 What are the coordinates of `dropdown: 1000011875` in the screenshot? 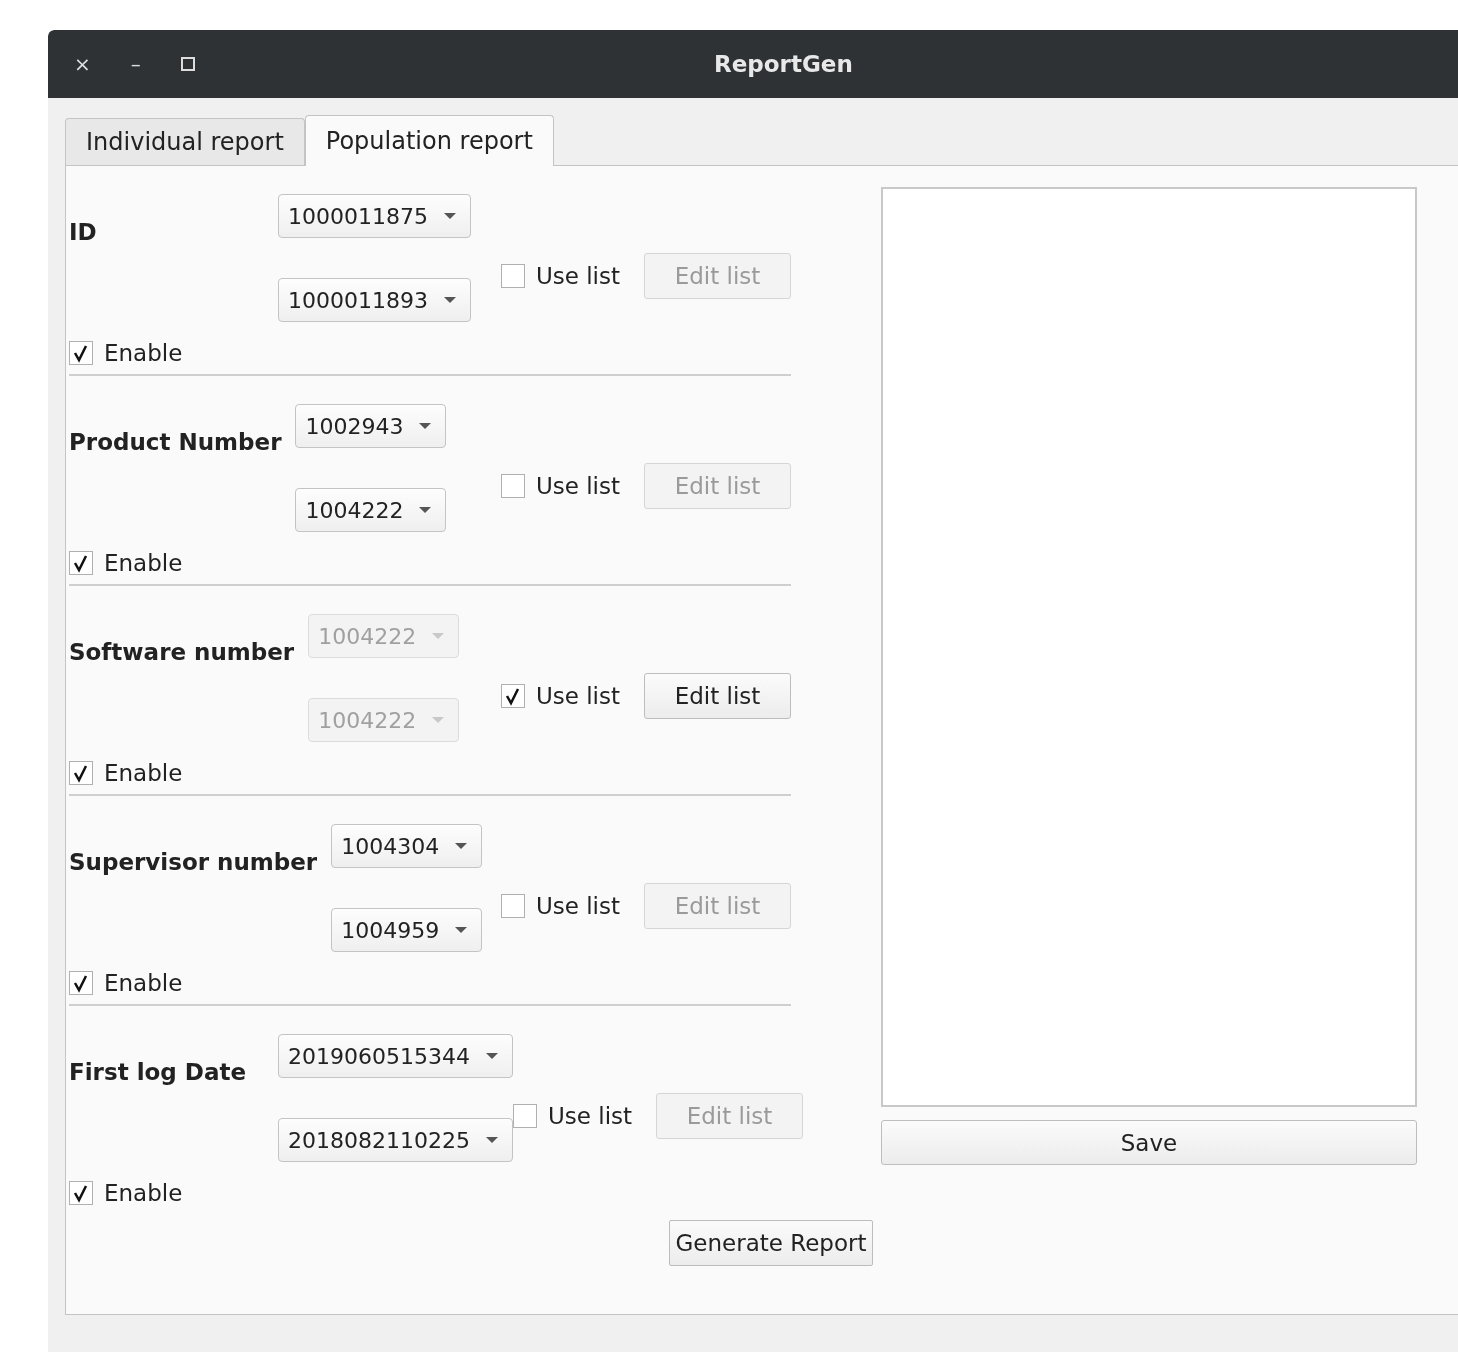 It's located at (374, 216).